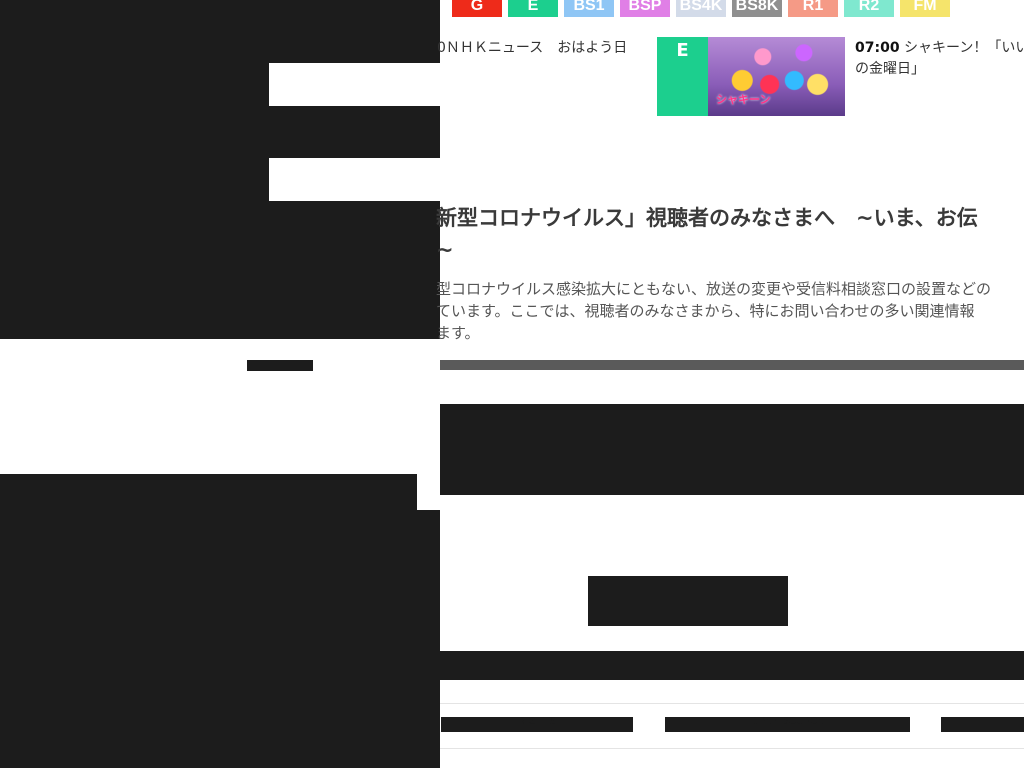 The width and height of the screenshot is (1024, 768). I want to click on redacted-footer-banner, so click(732, 665).